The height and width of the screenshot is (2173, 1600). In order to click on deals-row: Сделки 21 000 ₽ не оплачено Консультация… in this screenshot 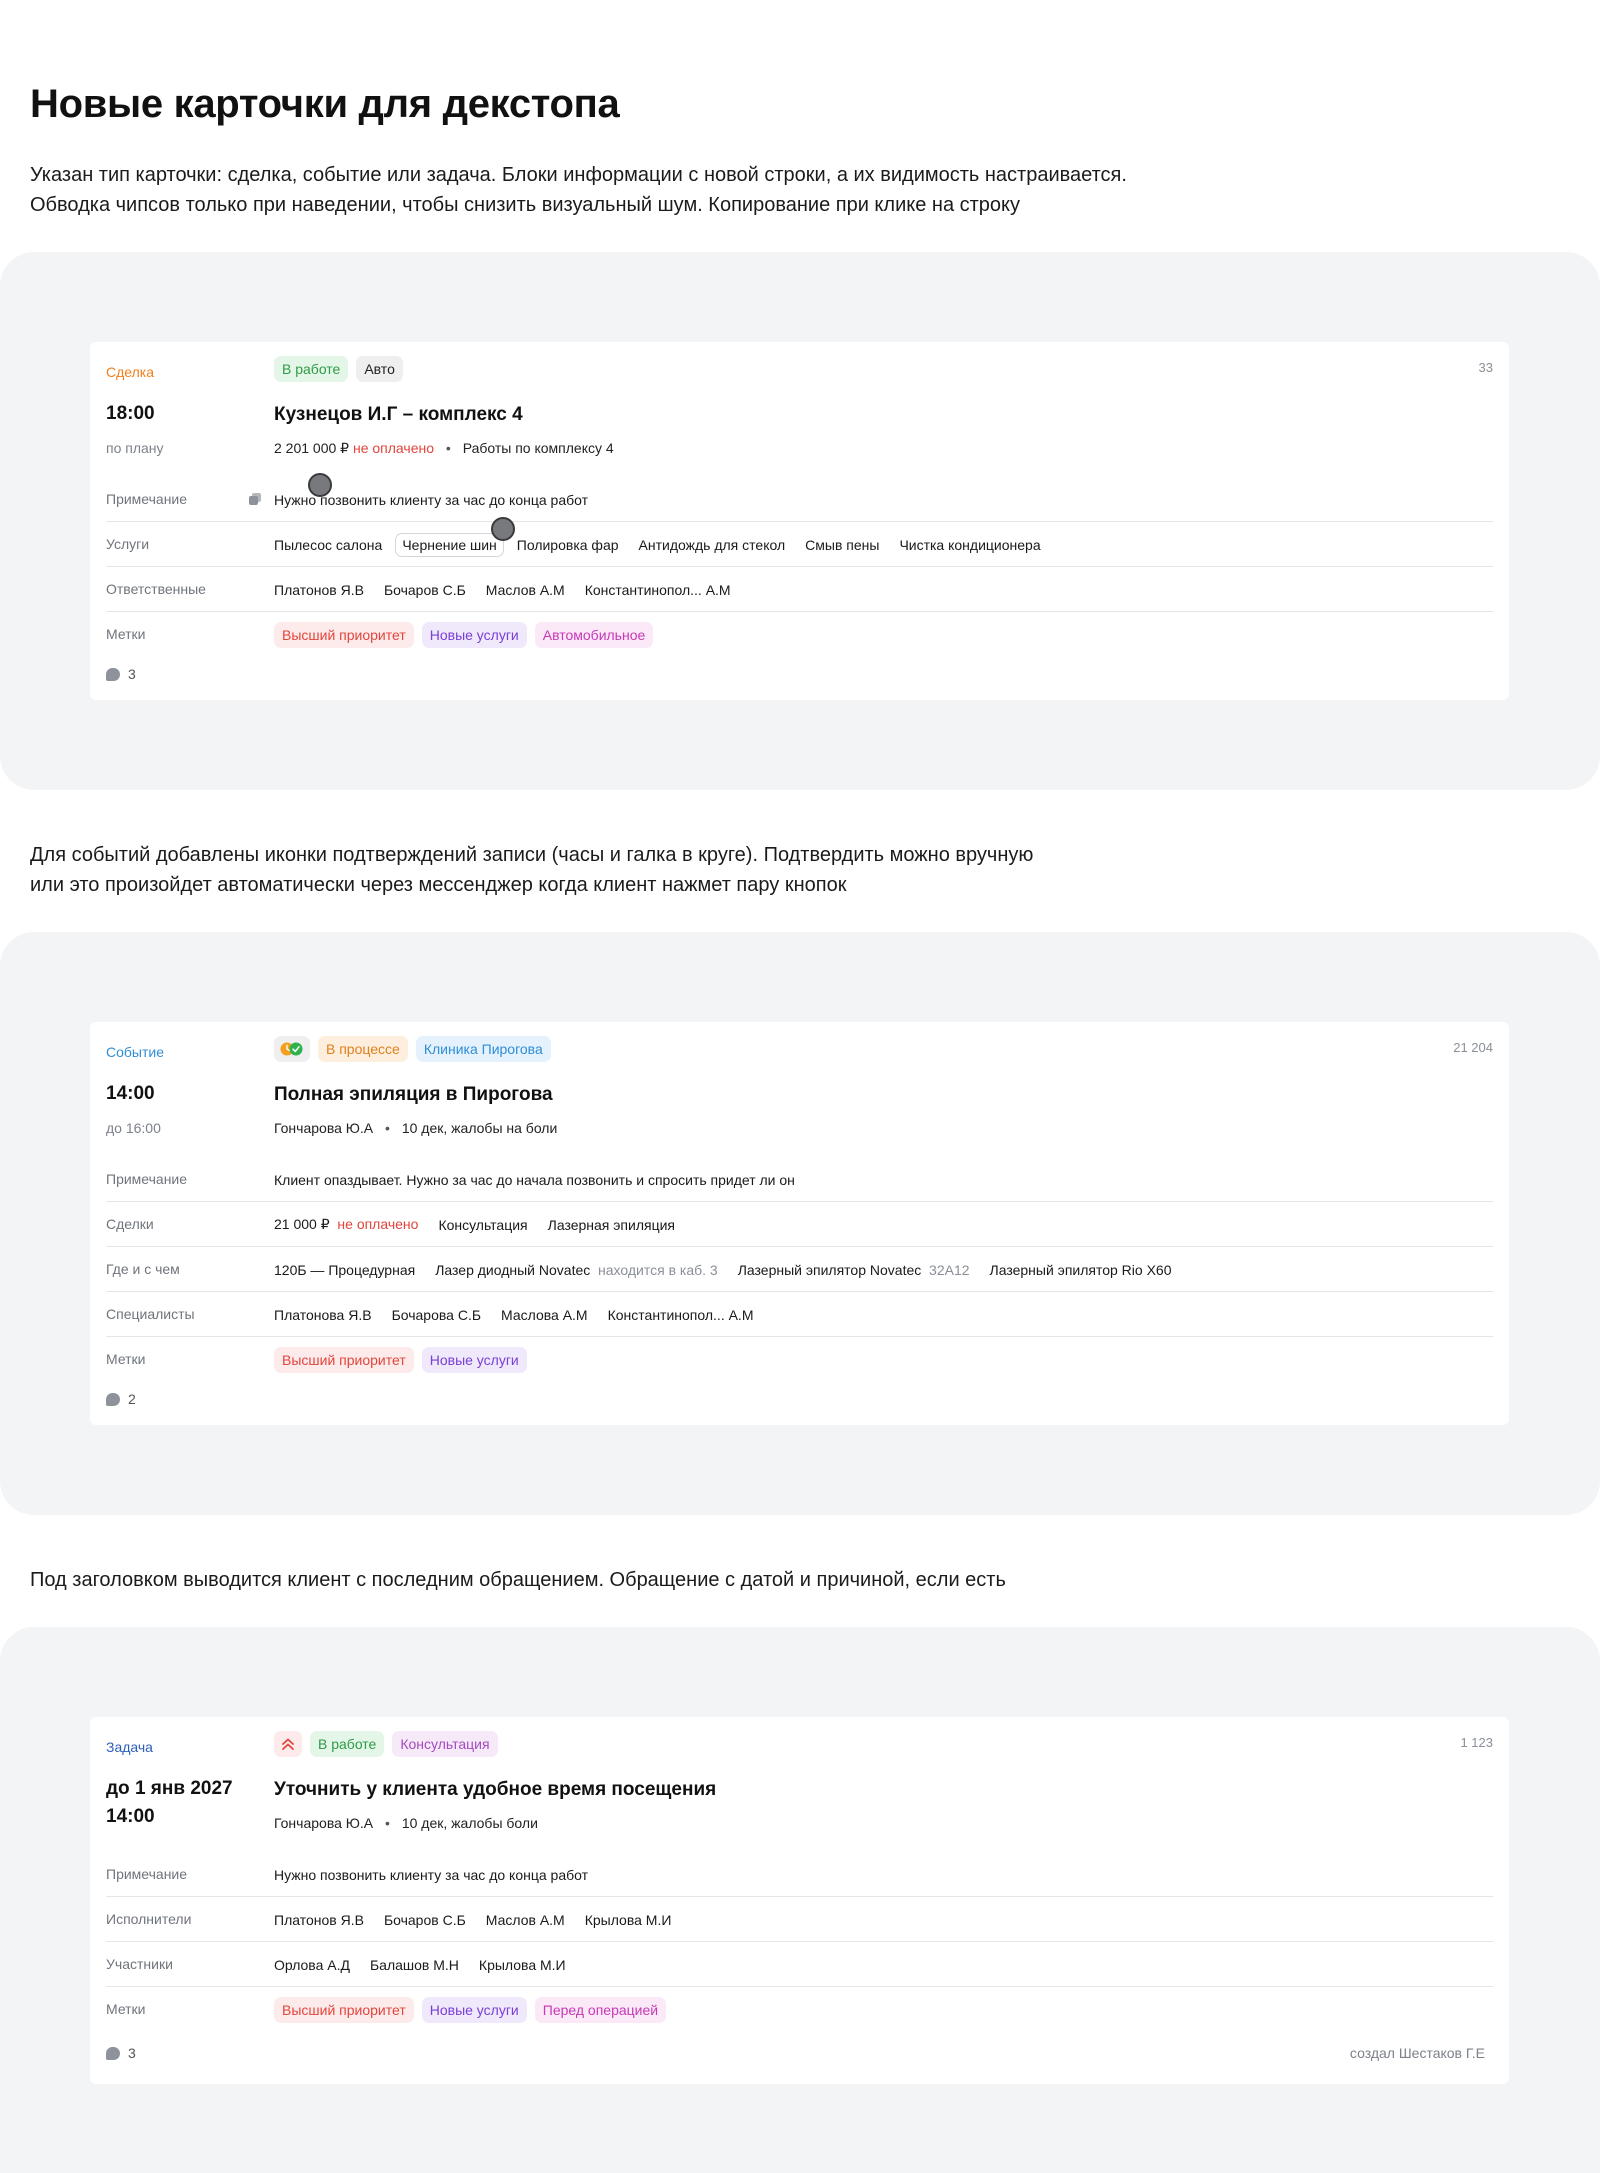, I will do `click(799, 1224)`.